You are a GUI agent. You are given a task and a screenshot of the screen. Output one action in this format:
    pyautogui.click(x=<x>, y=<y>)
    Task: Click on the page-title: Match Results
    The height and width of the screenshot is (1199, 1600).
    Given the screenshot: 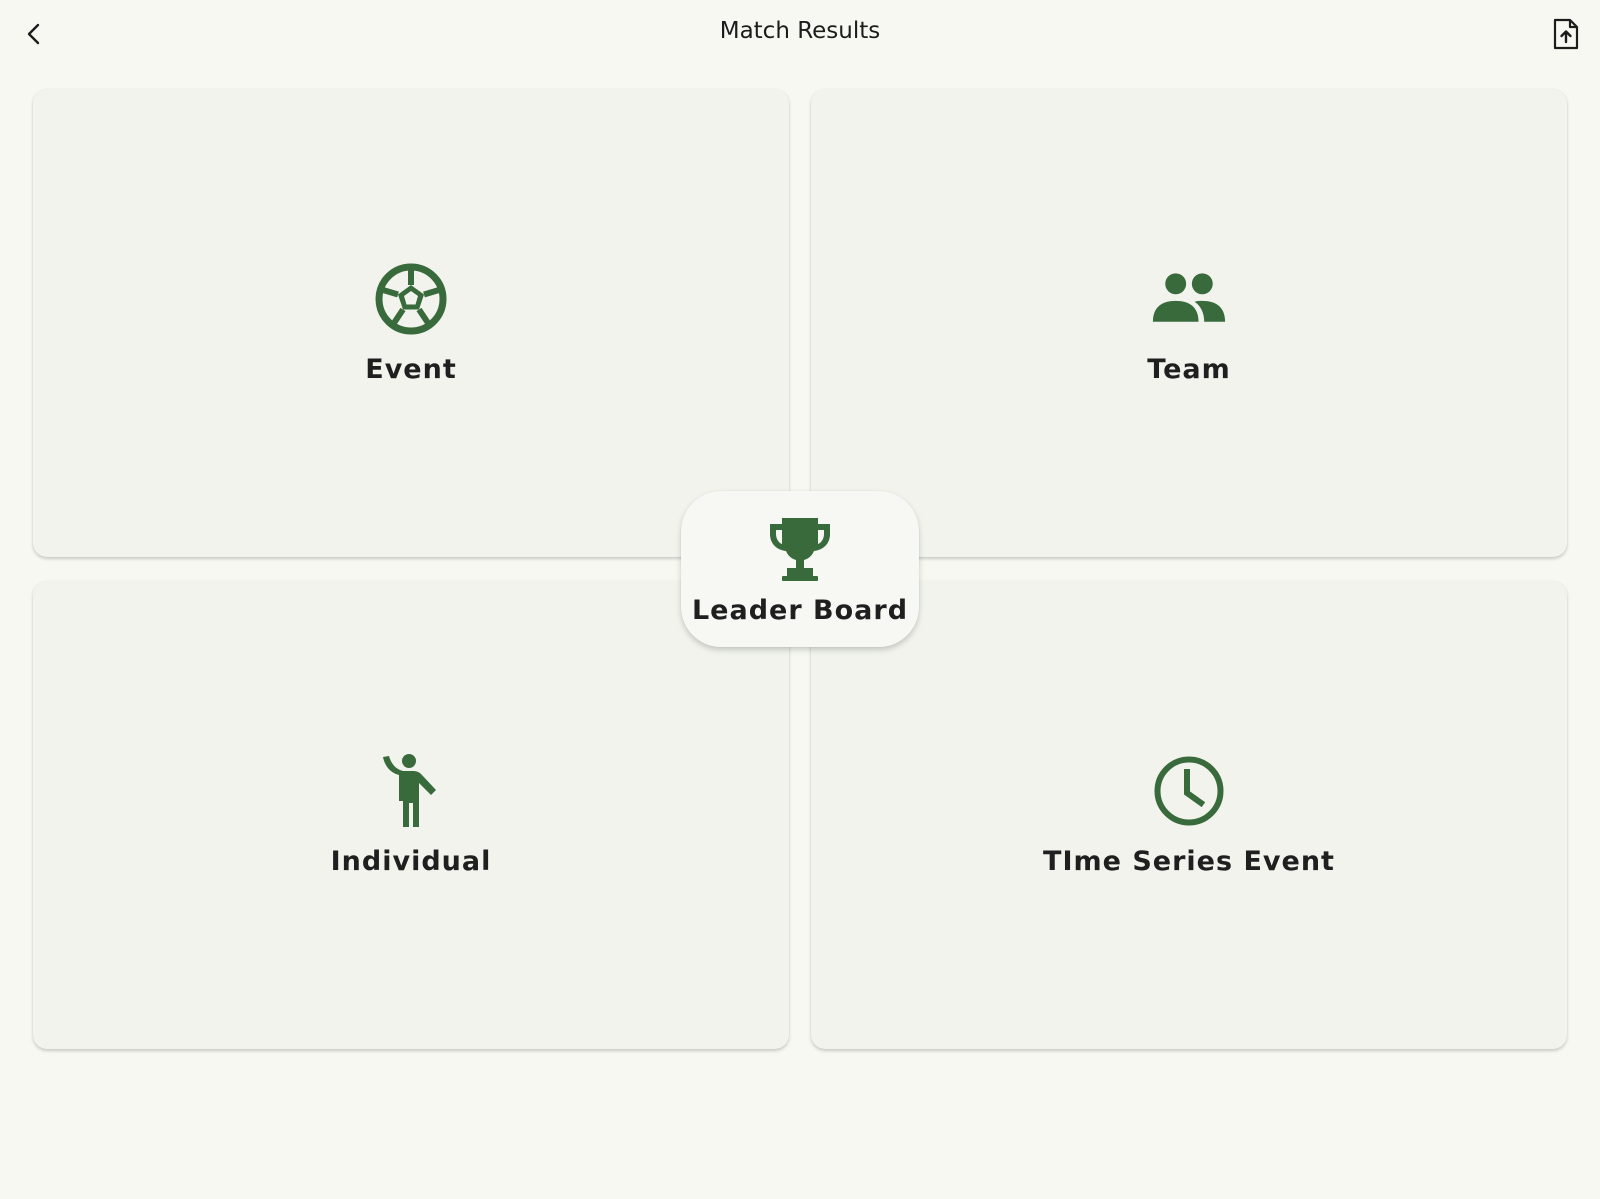 What is the action you would take?
    pyautogui.click(x=800, y=31)
    